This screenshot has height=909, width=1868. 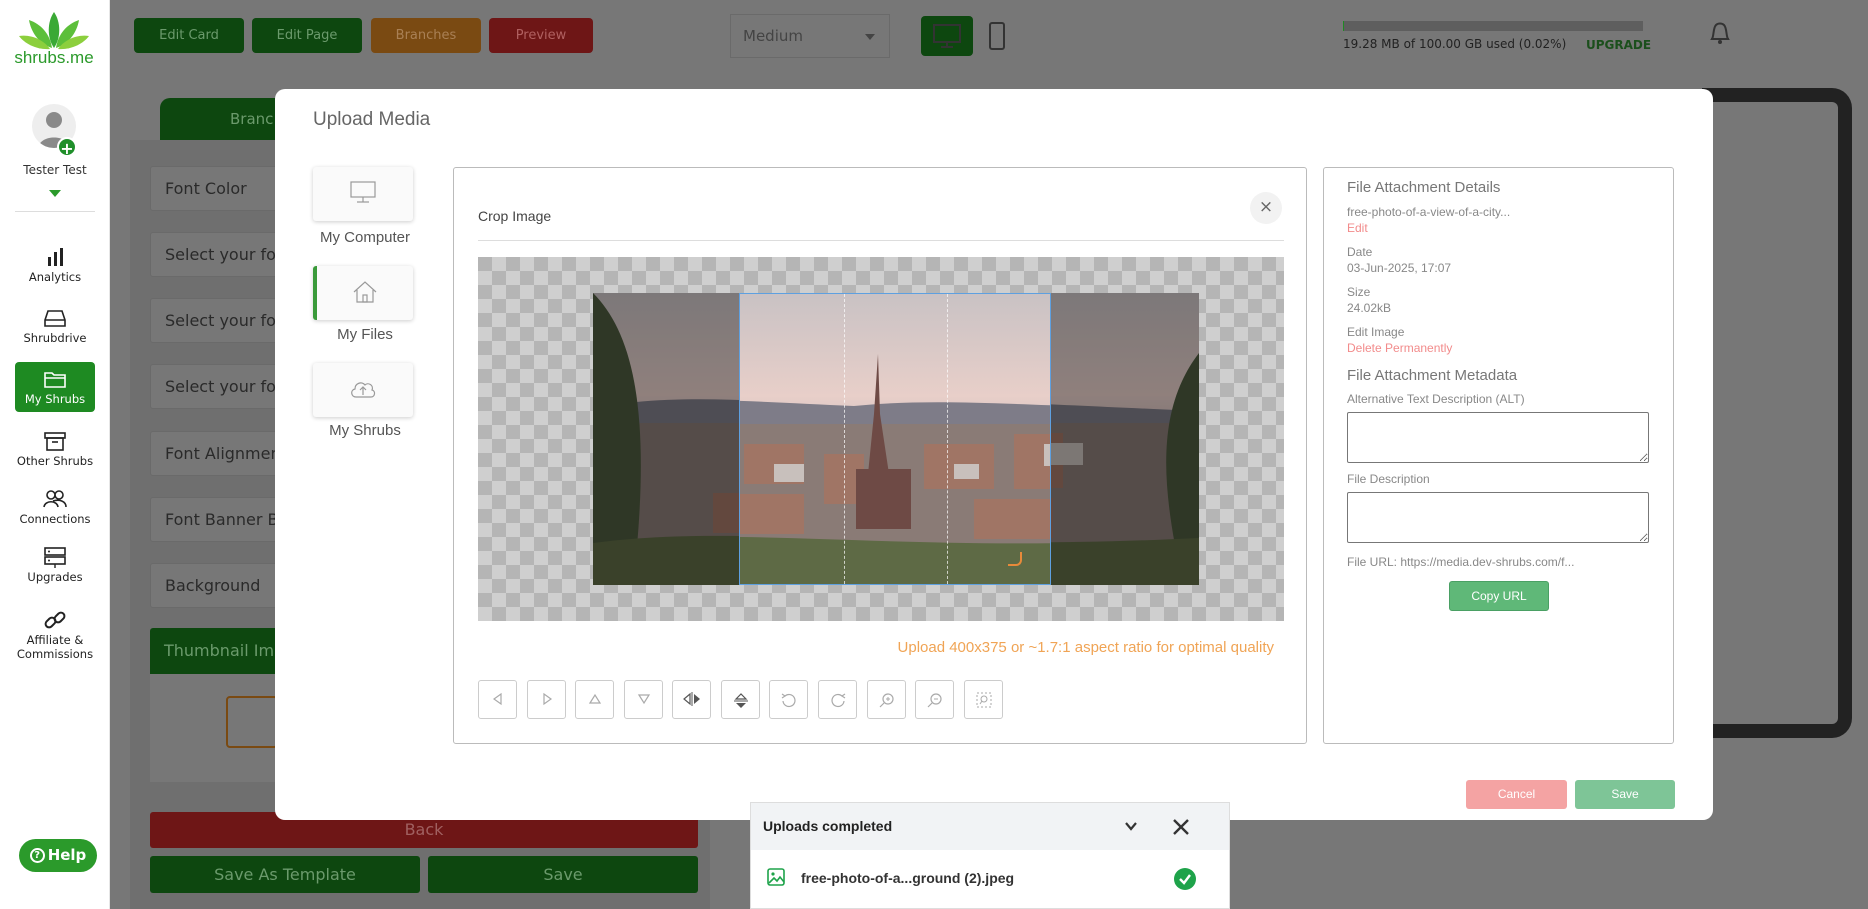 What do you see at coordinates (1436, 399) in the screenshot?
I see `alt-text-label: Alternative Text Description (ALT)` at bounding box center [1436, 399].